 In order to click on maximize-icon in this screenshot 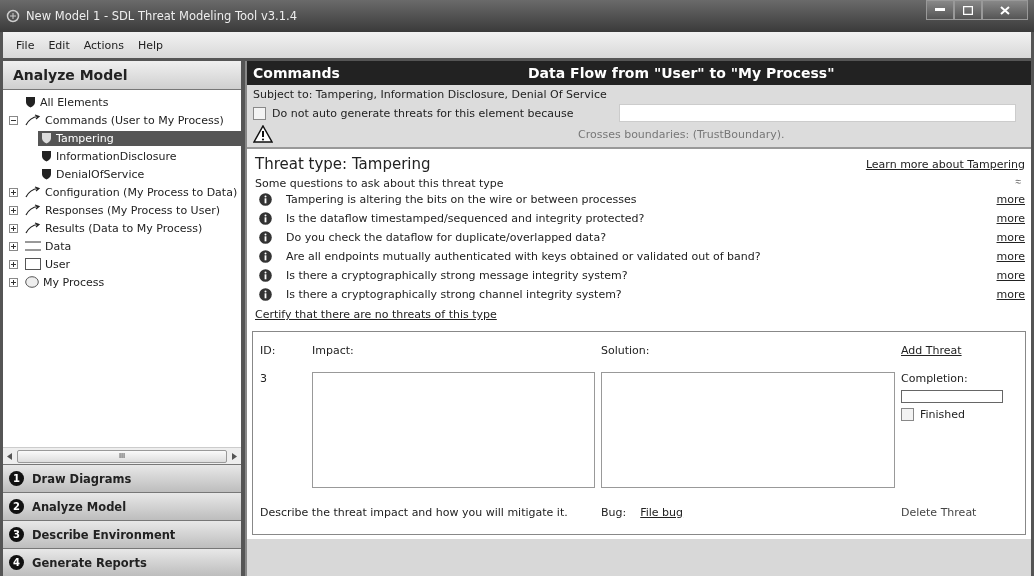, I will do `click(968, 10)`.